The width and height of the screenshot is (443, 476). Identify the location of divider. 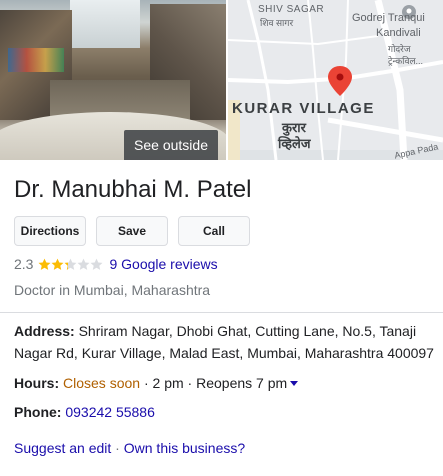
(221, 312).